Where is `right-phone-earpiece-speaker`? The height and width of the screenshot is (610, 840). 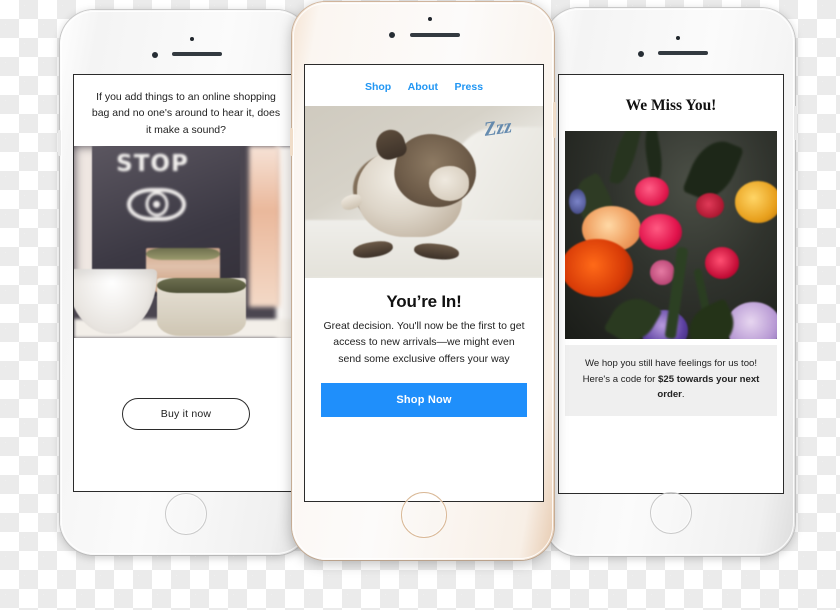
right-phone-earpiece-speaker is located at coordinates (683, 53).